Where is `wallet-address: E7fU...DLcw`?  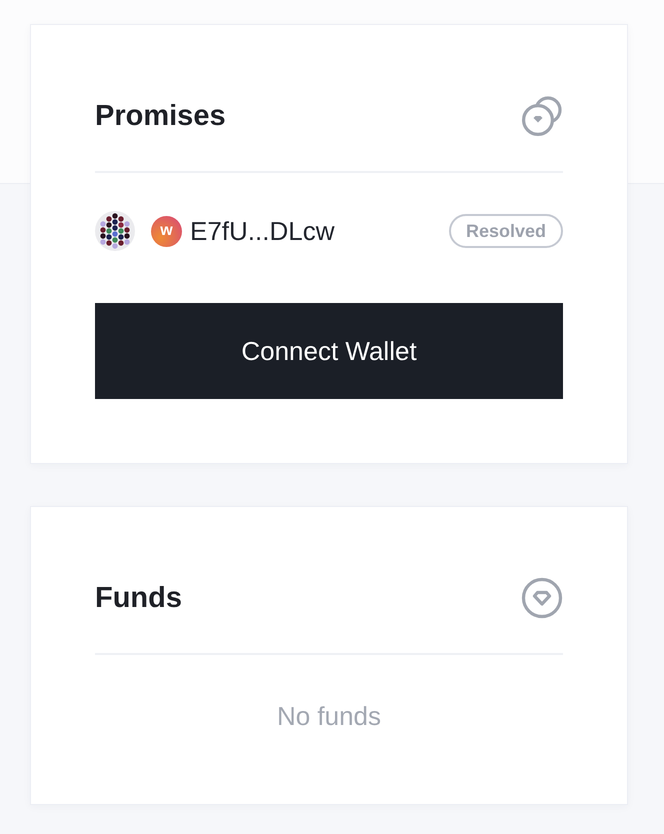
wallet-address: E7fU...DLcw is located at coordinates (262, 231).